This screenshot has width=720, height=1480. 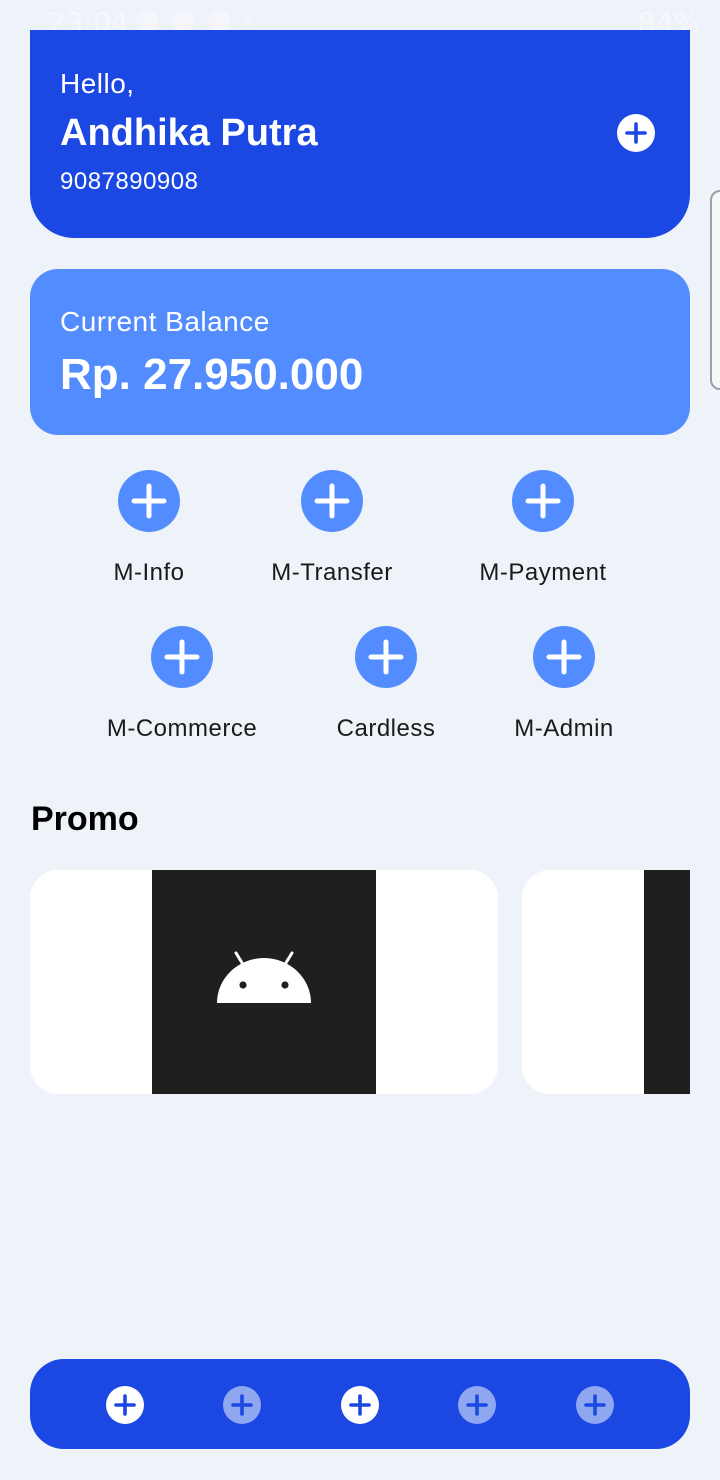 I want to click on header-add-button, so click(x=636, y=133).